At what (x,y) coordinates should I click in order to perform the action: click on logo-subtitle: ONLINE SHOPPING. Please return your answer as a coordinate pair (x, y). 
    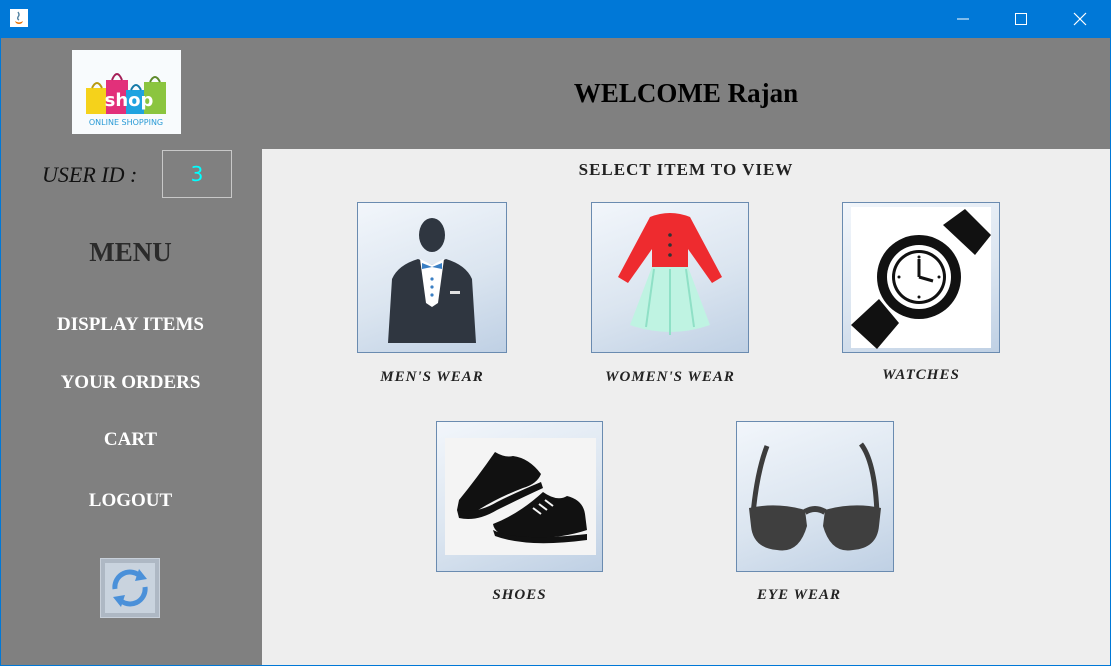
    Looking at the image, I should click on (126, 122).